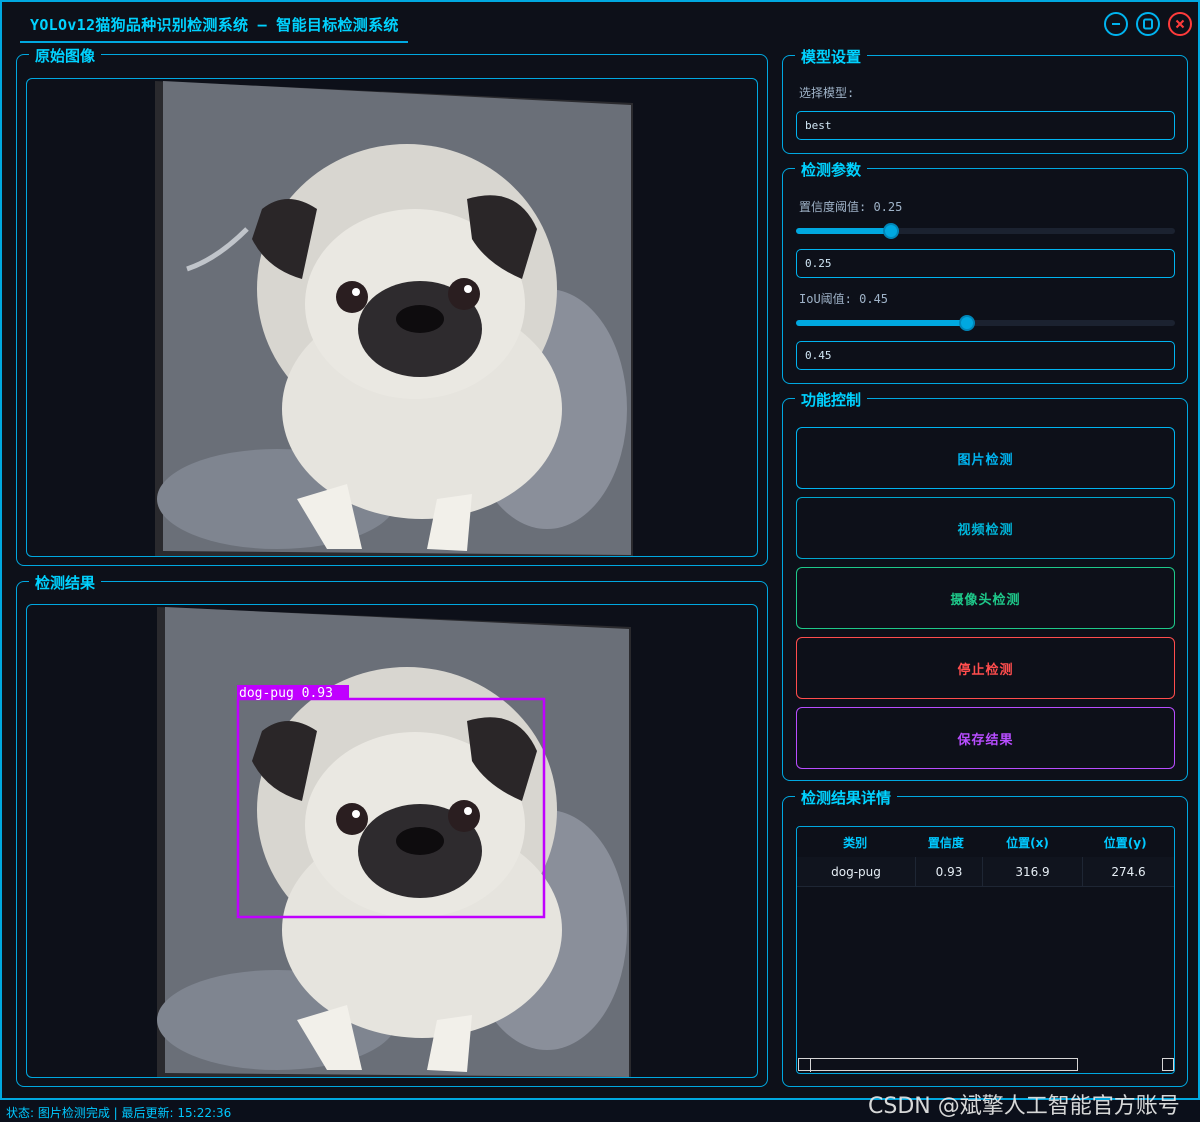 The height and width of the screenshot is (1122, 1200). Describe the element at coordinates (843, 231) in the screenshot. I see `confidence-slider-fill` at that location.